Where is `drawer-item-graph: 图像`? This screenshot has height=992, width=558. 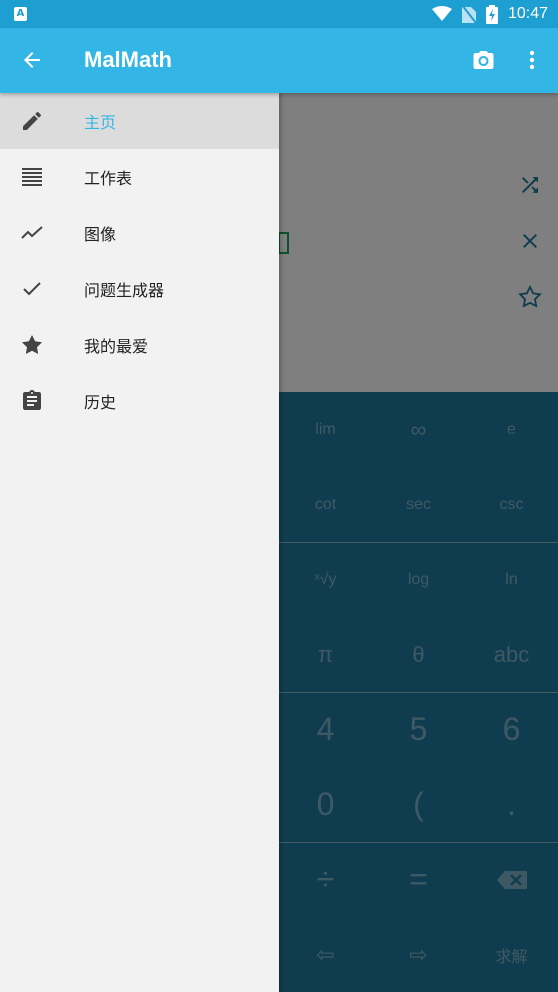
drawer-item-graph: 图像 is located at coordinates (139, 233).